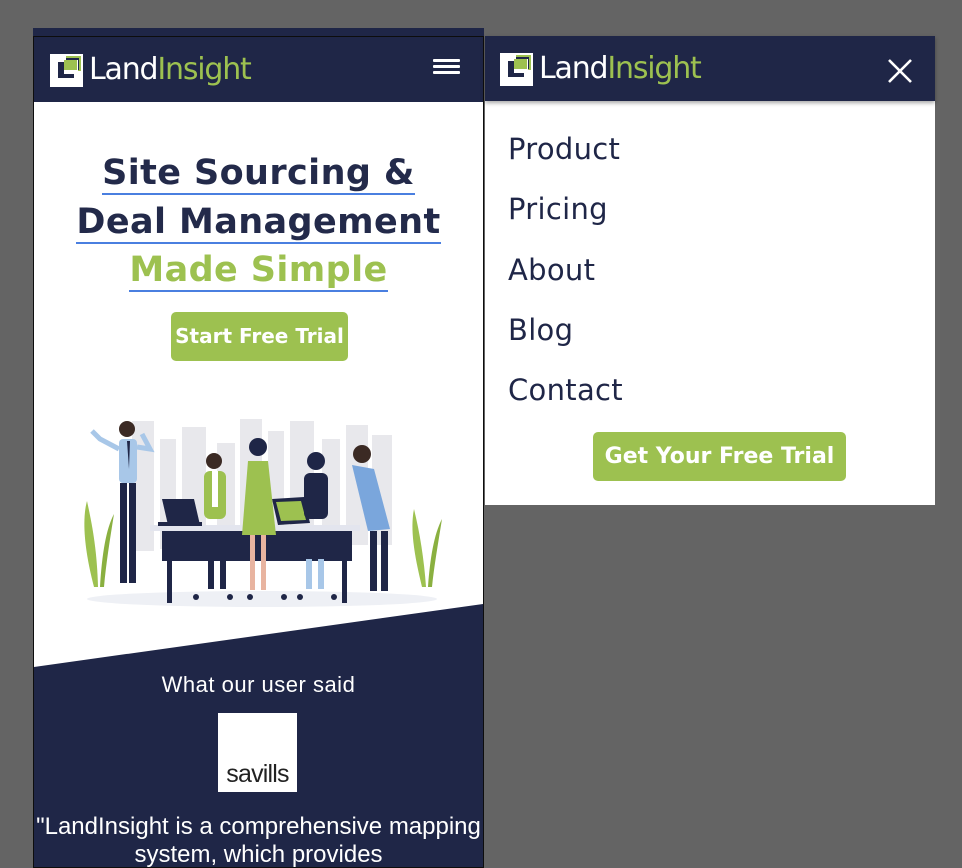 This screenshot has width=962, height=868. I want to click on menu-item-about: About, so click(551, 270).